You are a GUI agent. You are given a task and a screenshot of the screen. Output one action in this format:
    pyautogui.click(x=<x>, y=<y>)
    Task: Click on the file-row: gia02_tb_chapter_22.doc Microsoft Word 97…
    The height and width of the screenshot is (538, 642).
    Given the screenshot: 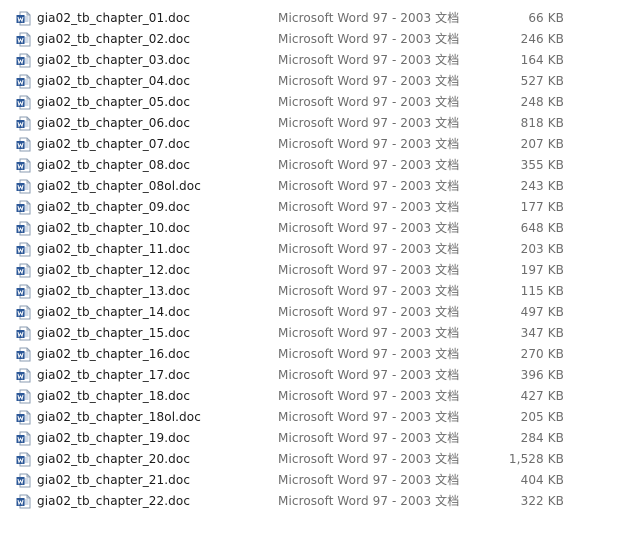 What is the action you would take?
    pyautogui.click(x=321, y=501)
    